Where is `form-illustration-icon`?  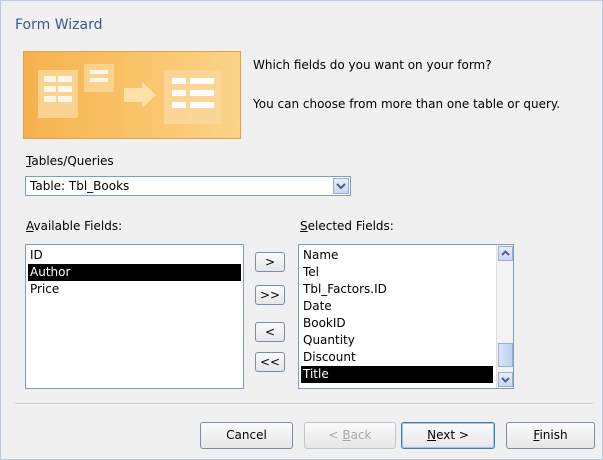 form-illustration-icon is located at coordinates (130, 94).